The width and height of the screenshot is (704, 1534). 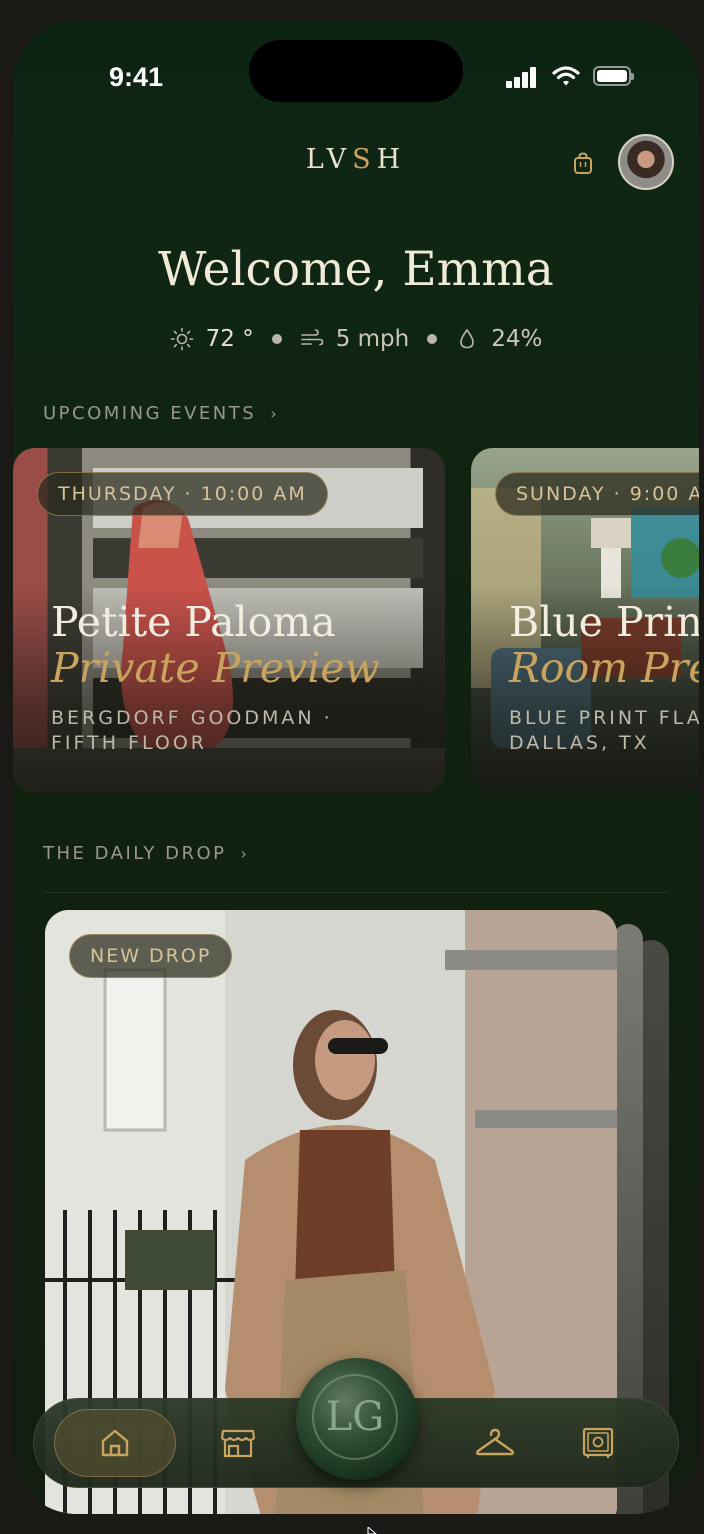 What do you see at coordinates (193, 622) in the screenshot?
I see `event-title: Petite Paloma` at bounding box center [193, 622].